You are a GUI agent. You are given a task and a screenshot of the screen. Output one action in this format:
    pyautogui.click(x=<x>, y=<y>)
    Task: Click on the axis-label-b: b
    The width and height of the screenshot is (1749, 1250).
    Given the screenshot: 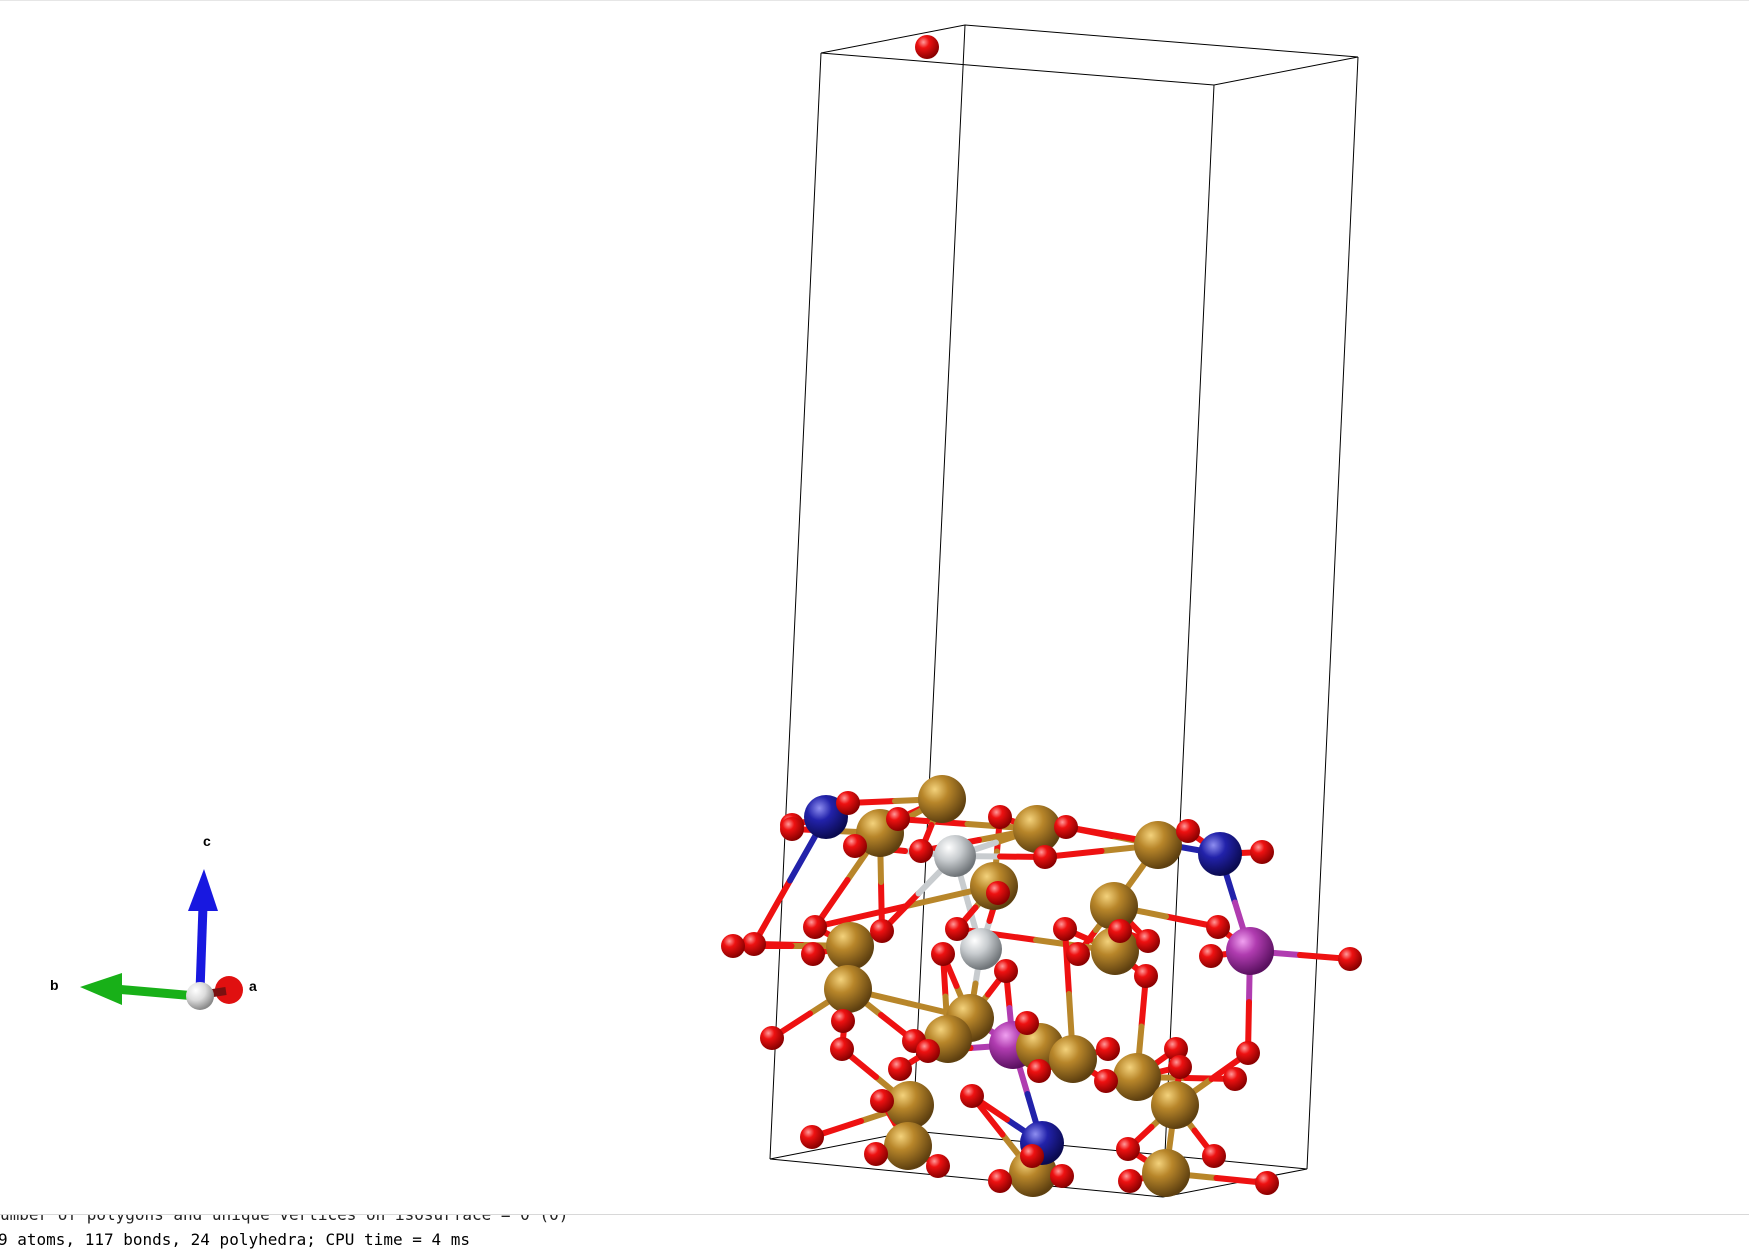 What is the action you would take?
    pyautogui.click(x=54, y=985)
    